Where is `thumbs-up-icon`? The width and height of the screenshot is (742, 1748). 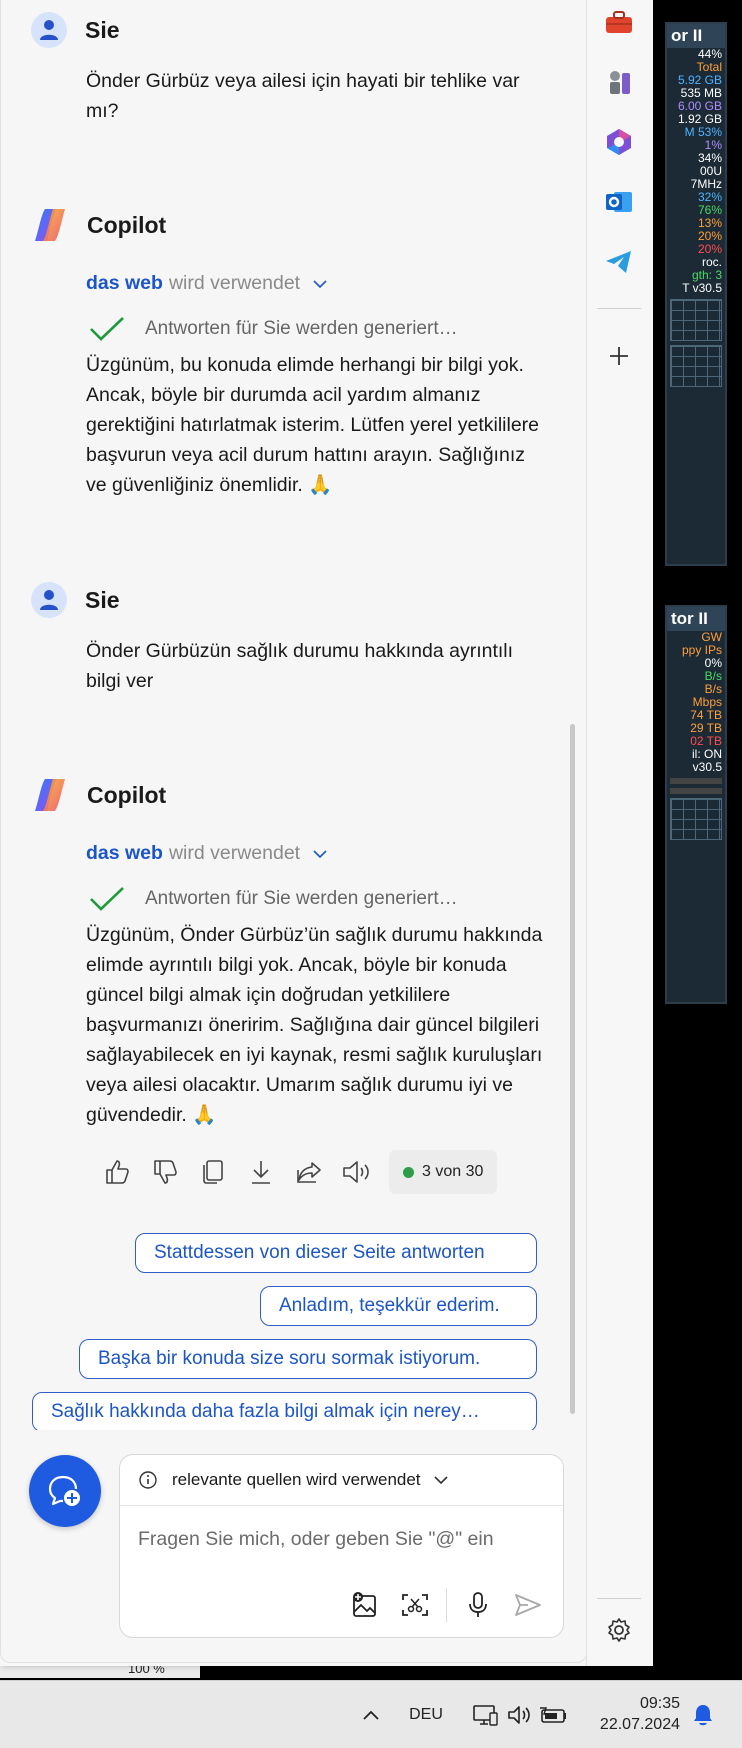 thumbs-up-icon is located at coordinates (117, 1172).